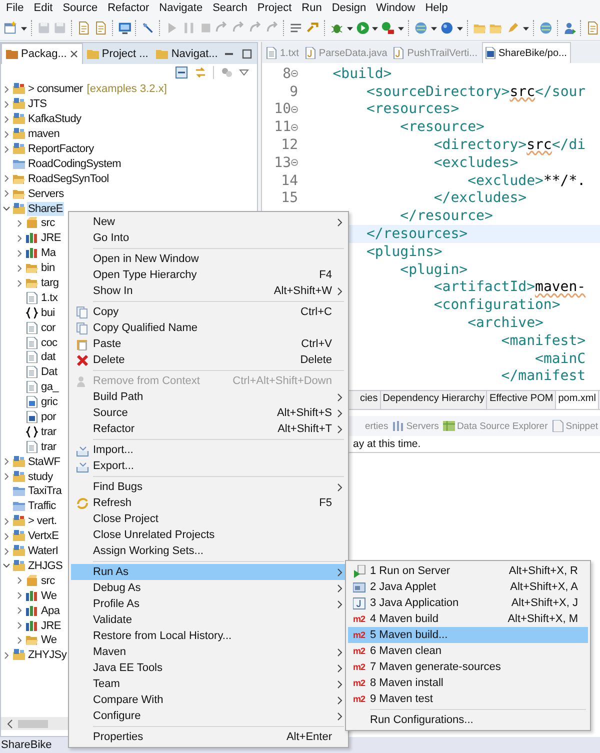  I want to click on tree-item: coc, so click(49, 343).